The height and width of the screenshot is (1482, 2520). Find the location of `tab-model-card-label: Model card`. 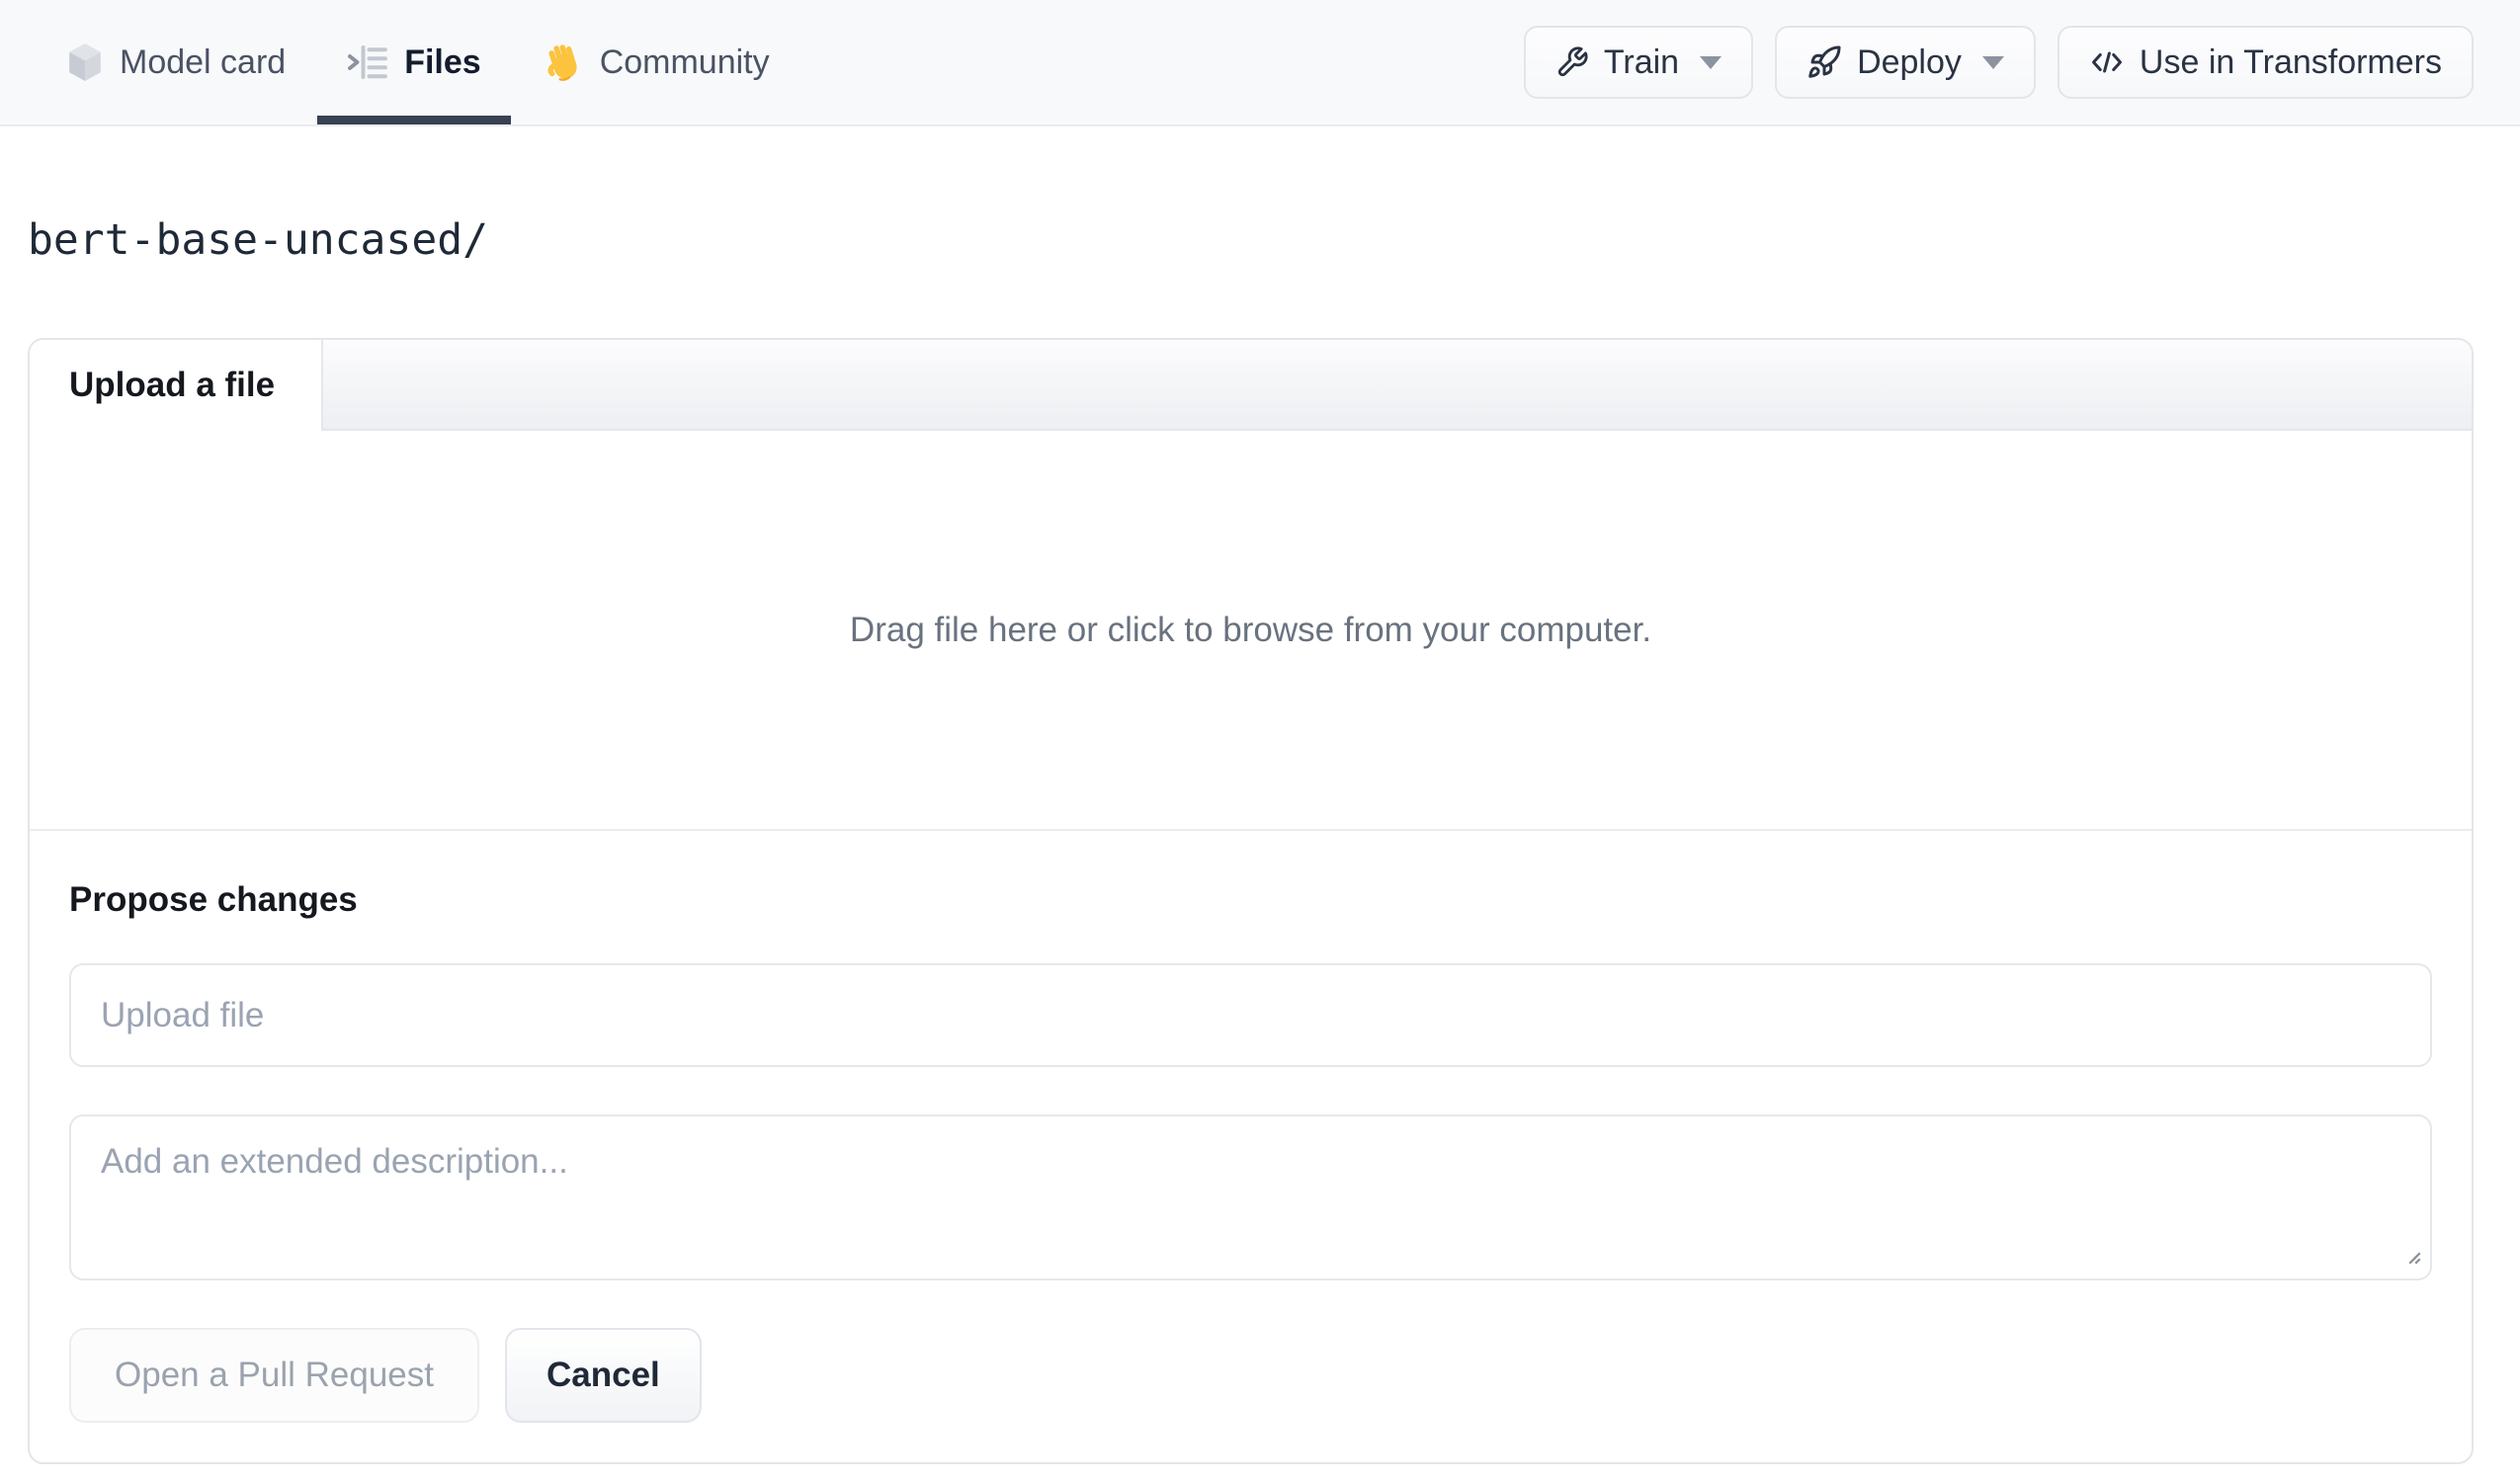

tab-model-card-label: Model card is located at coordinates (203, 62).